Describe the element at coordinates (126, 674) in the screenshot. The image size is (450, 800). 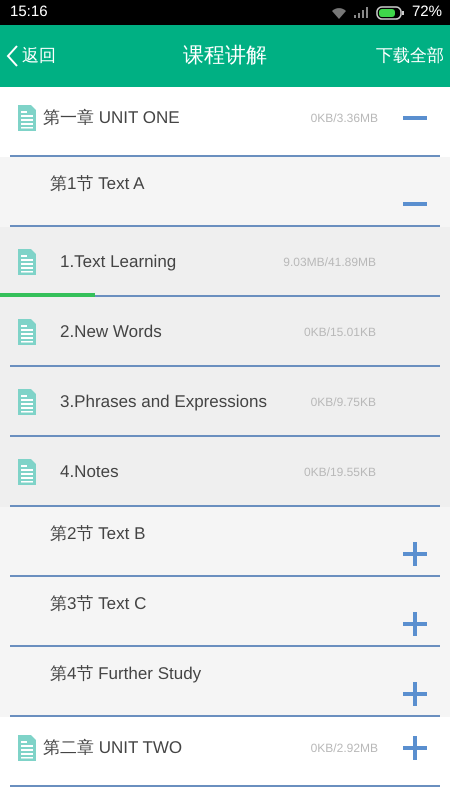
I see `section-title: 第4节 Further Study` at that location.